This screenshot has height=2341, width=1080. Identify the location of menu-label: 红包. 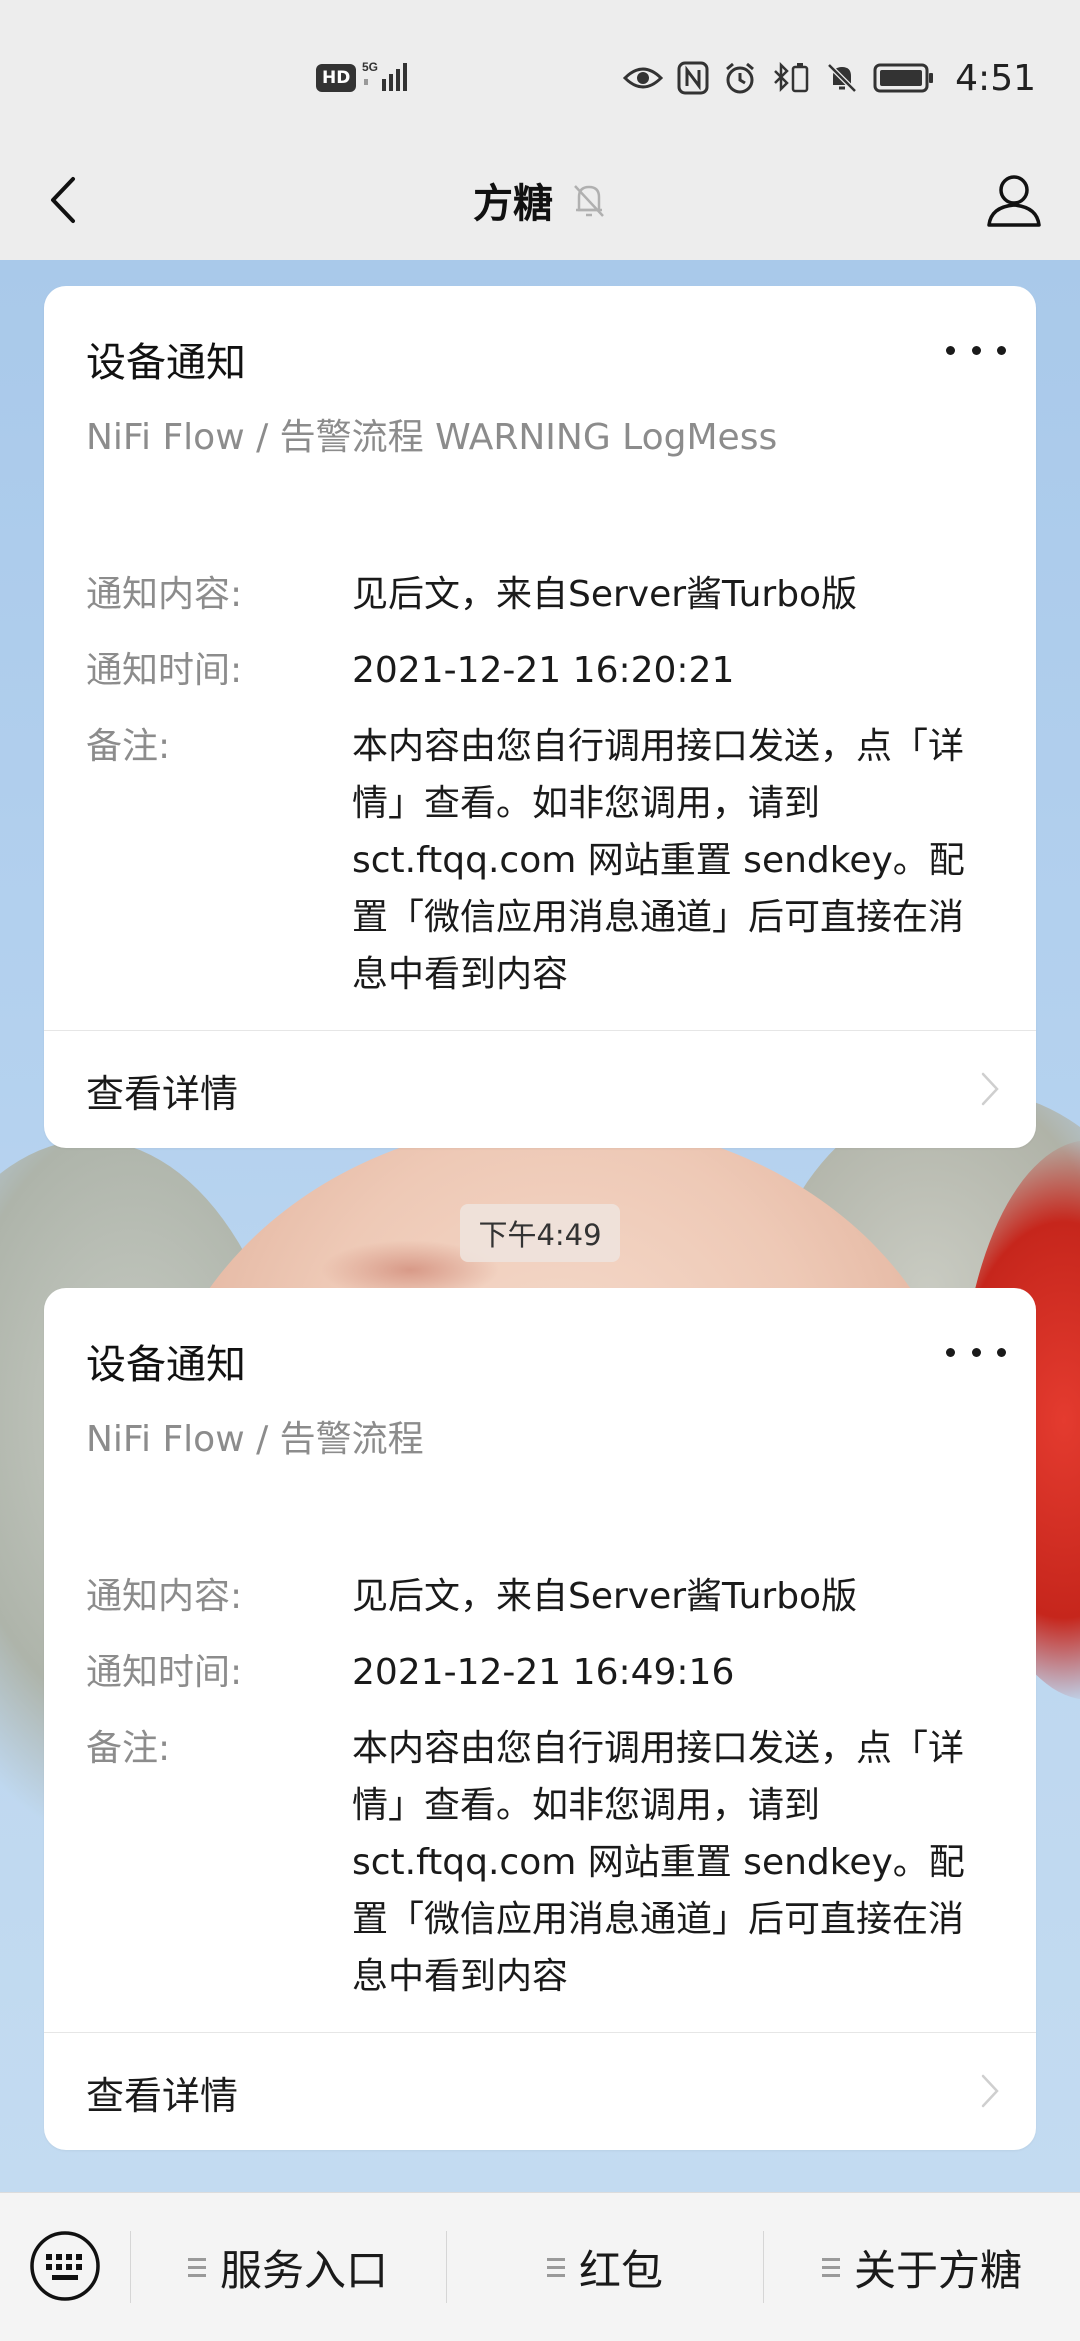
(620, 2270).